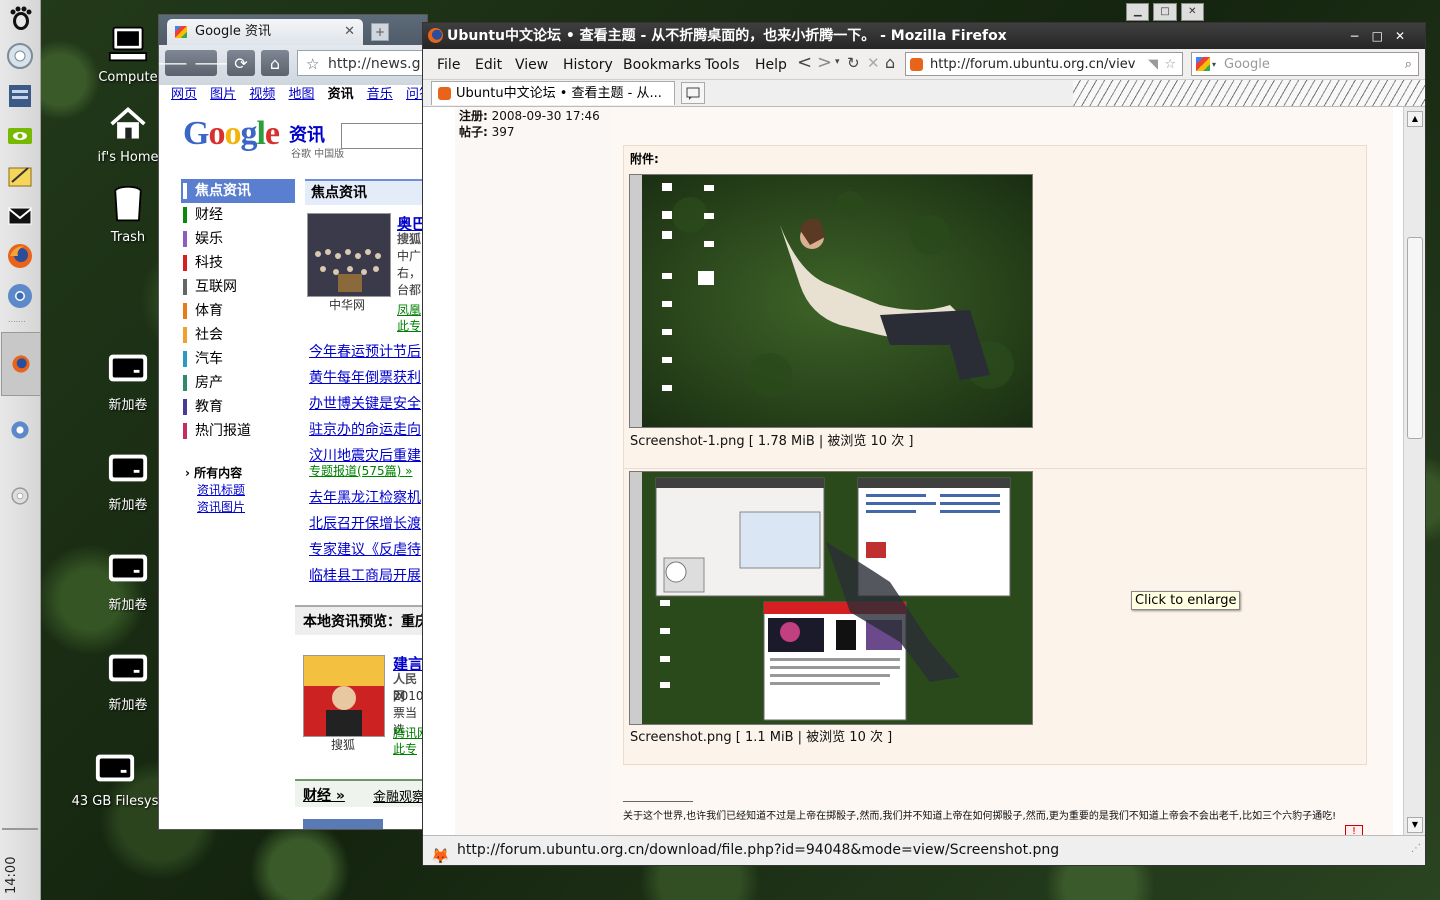 This screenshot has width=1440, height=900. Describe the element at coordinates (238, 311) in the screenshot. I see `category-sports: 体育` at that location.